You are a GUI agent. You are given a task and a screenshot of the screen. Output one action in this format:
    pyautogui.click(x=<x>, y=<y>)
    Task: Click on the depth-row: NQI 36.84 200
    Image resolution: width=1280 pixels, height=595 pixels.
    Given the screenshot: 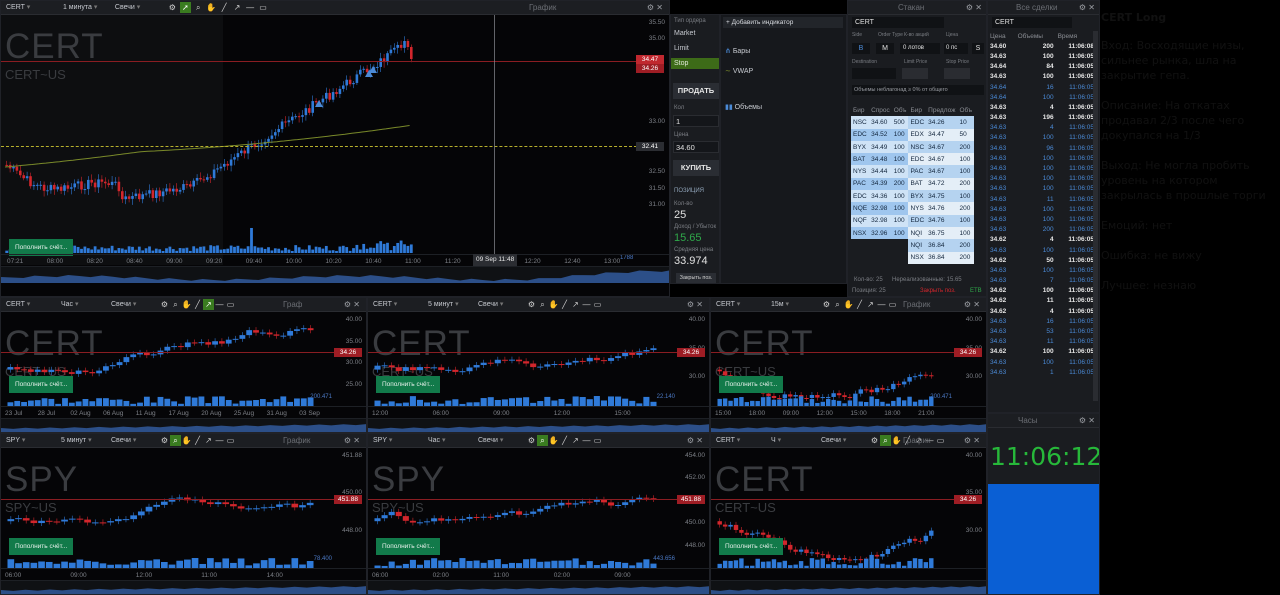 What is the action you would take?
    pyautogui.click(x=913, y=245)
    